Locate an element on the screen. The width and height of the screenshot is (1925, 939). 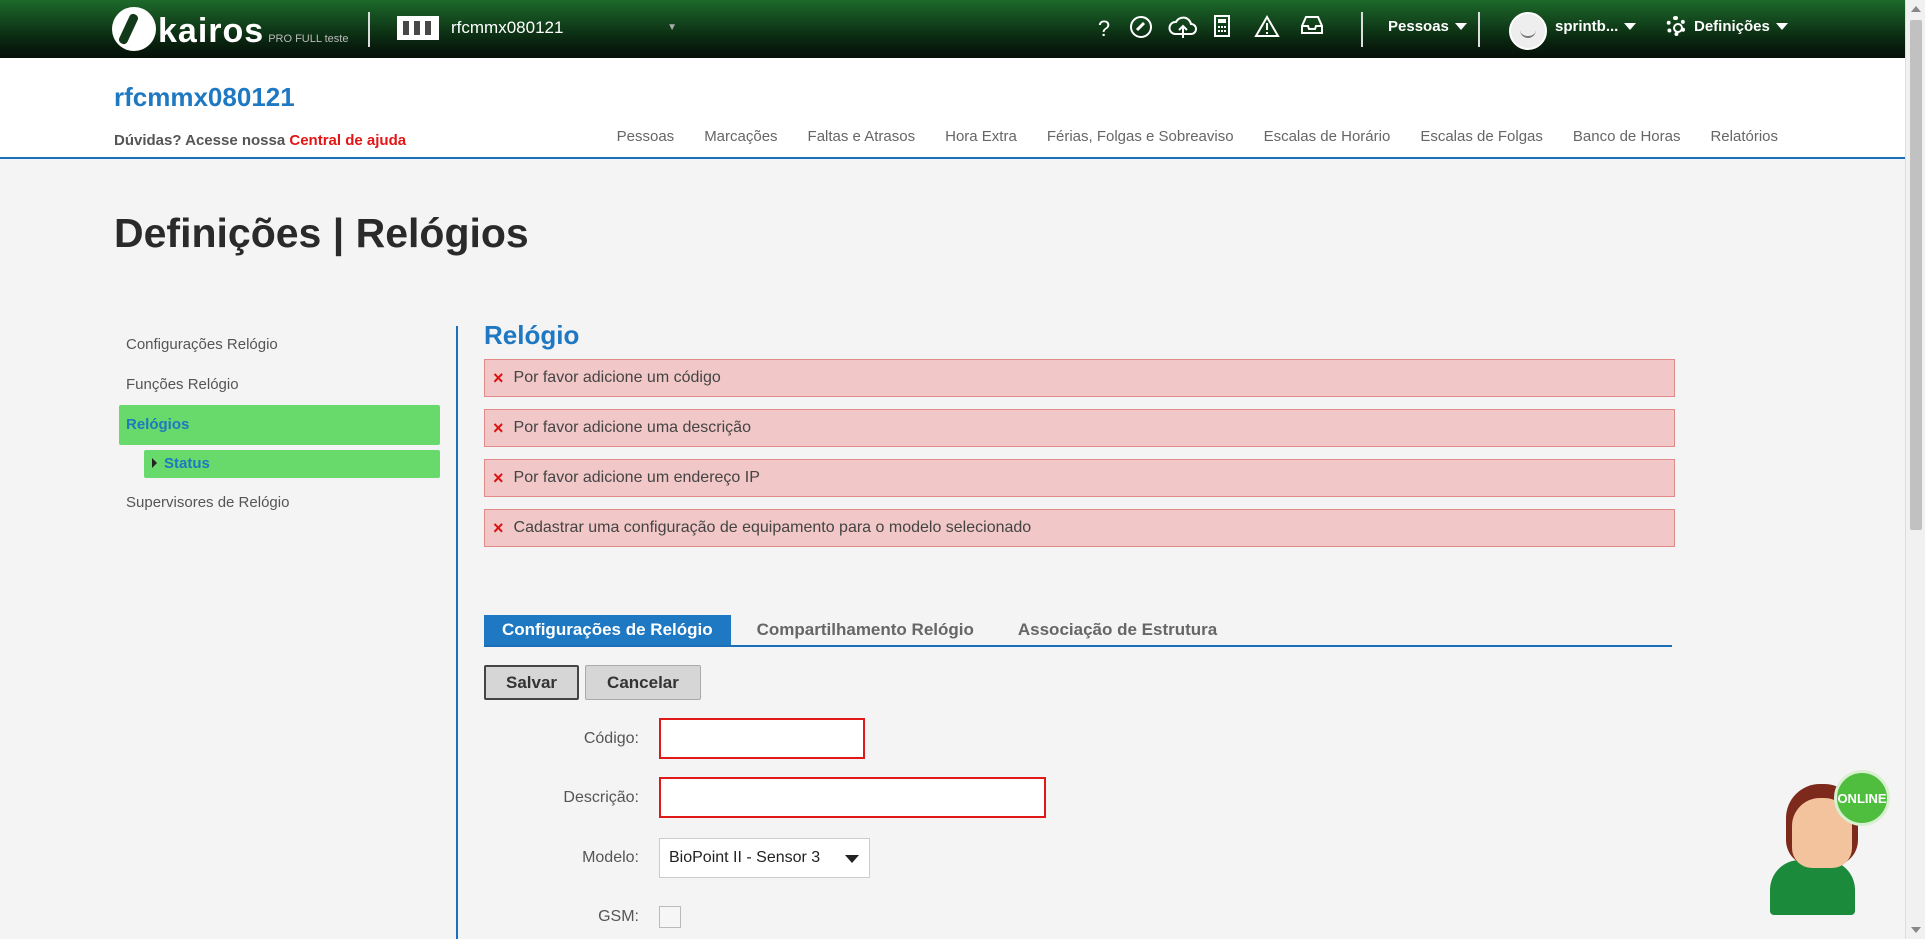
cancel-button: Cancelar is located at coordinates (643, 682).